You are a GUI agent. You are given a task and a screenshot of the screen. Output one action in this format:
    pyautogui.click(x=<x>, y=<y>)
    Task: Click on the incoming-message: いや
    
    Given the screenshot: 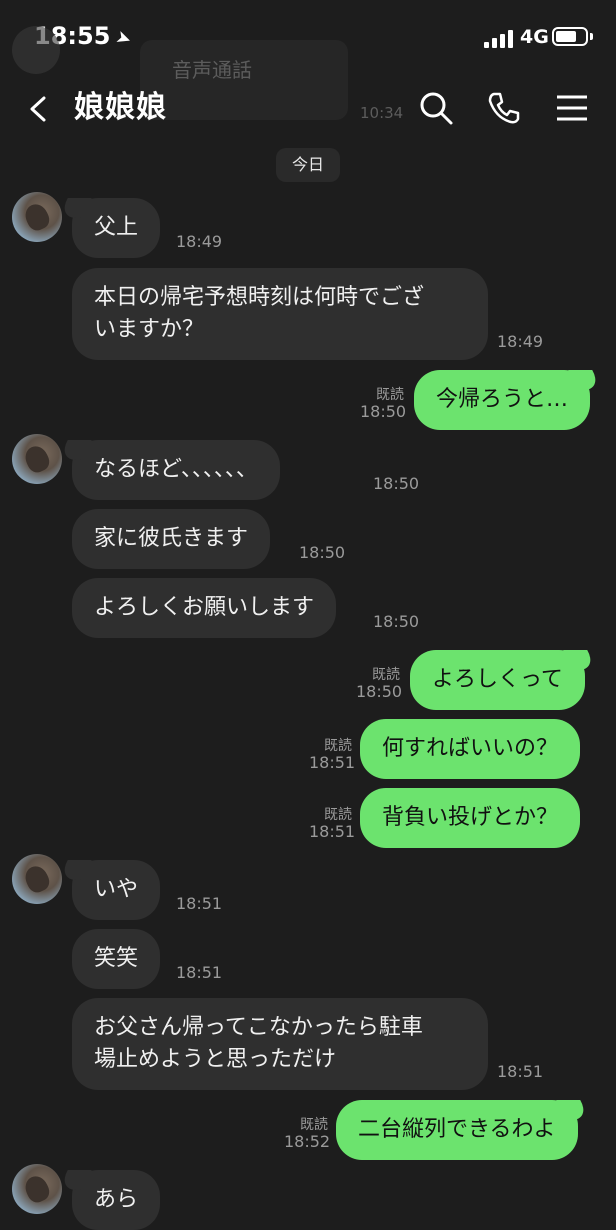 What is the action you would take?
    pyautogui.click(x=116, y=890)
    